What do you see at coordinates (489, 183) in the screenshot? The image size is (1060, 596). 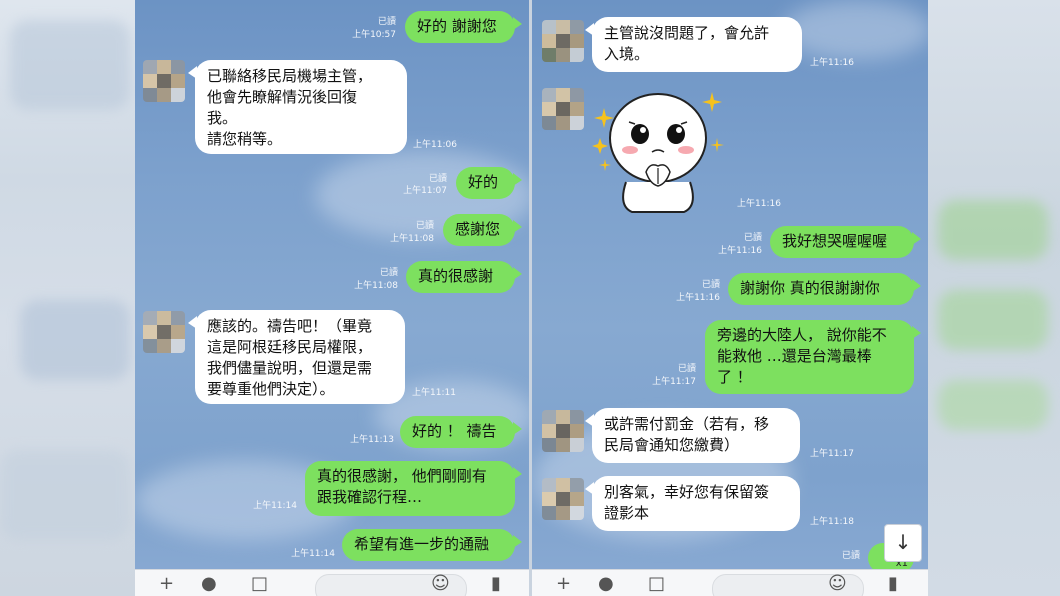 I see `message-bubble-outgoing: 好的` at bounding box center [489, 183].